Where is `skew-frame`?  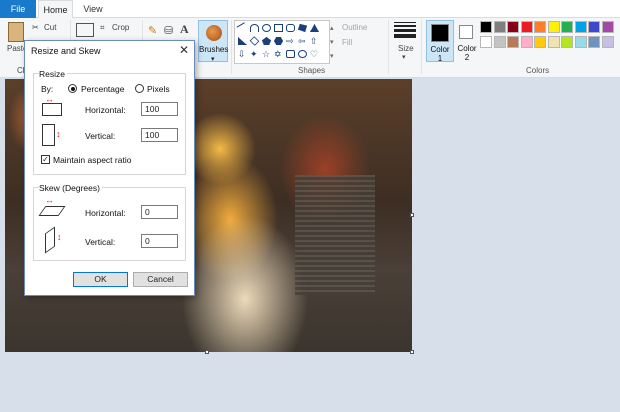
skew-frame is located at coordinates (109, 224).